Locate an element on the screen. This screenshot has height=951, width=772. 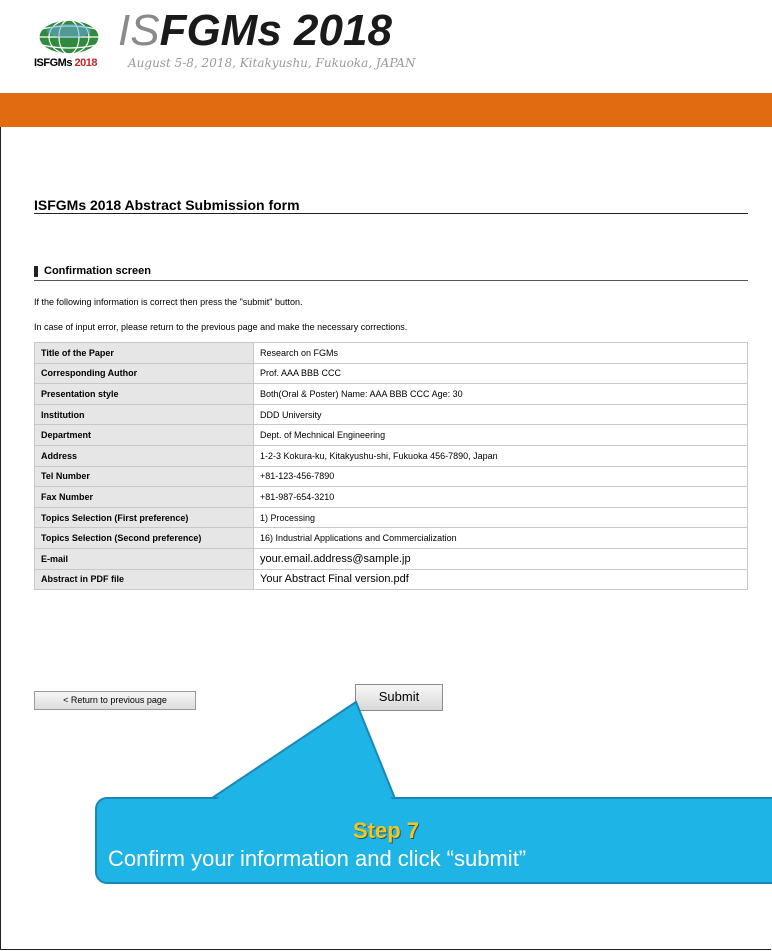
section-marker-icon is located at coordinates (36, 271).